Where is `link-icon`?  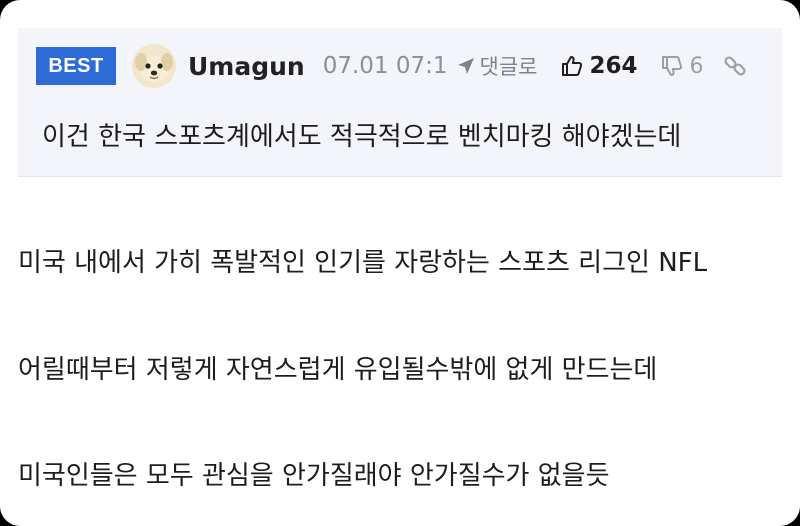 link-icon is located at coordinates (735, 66).